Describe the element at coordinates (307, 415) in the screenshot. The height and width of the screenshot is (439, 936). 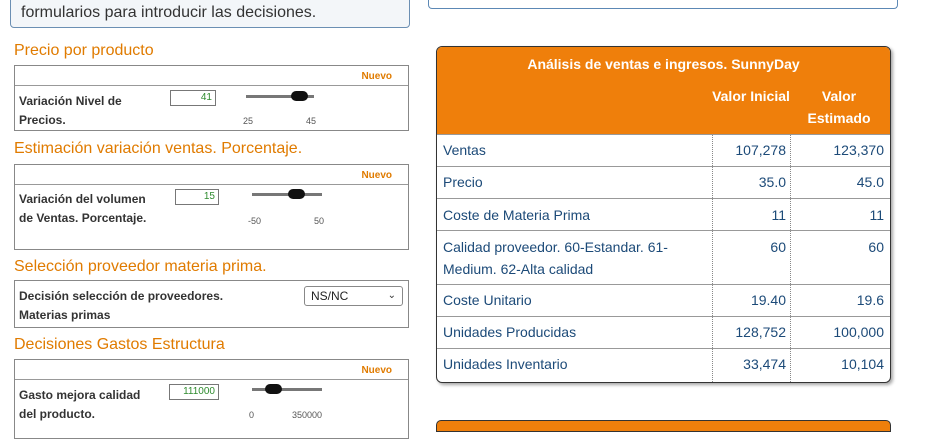
I see `gastos-slider-max: 350000` at that location.